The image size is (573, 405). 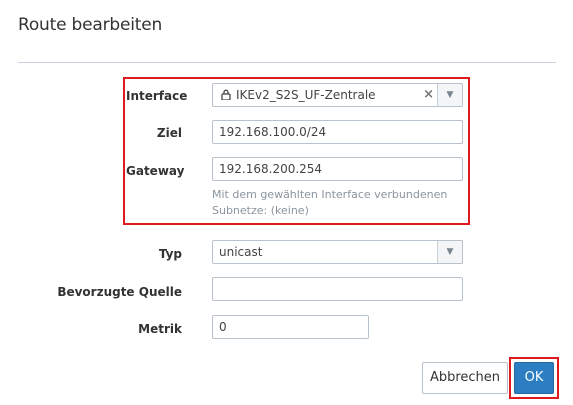 I want to click on gateway-label: Gateway, so click(x=155, y=171).